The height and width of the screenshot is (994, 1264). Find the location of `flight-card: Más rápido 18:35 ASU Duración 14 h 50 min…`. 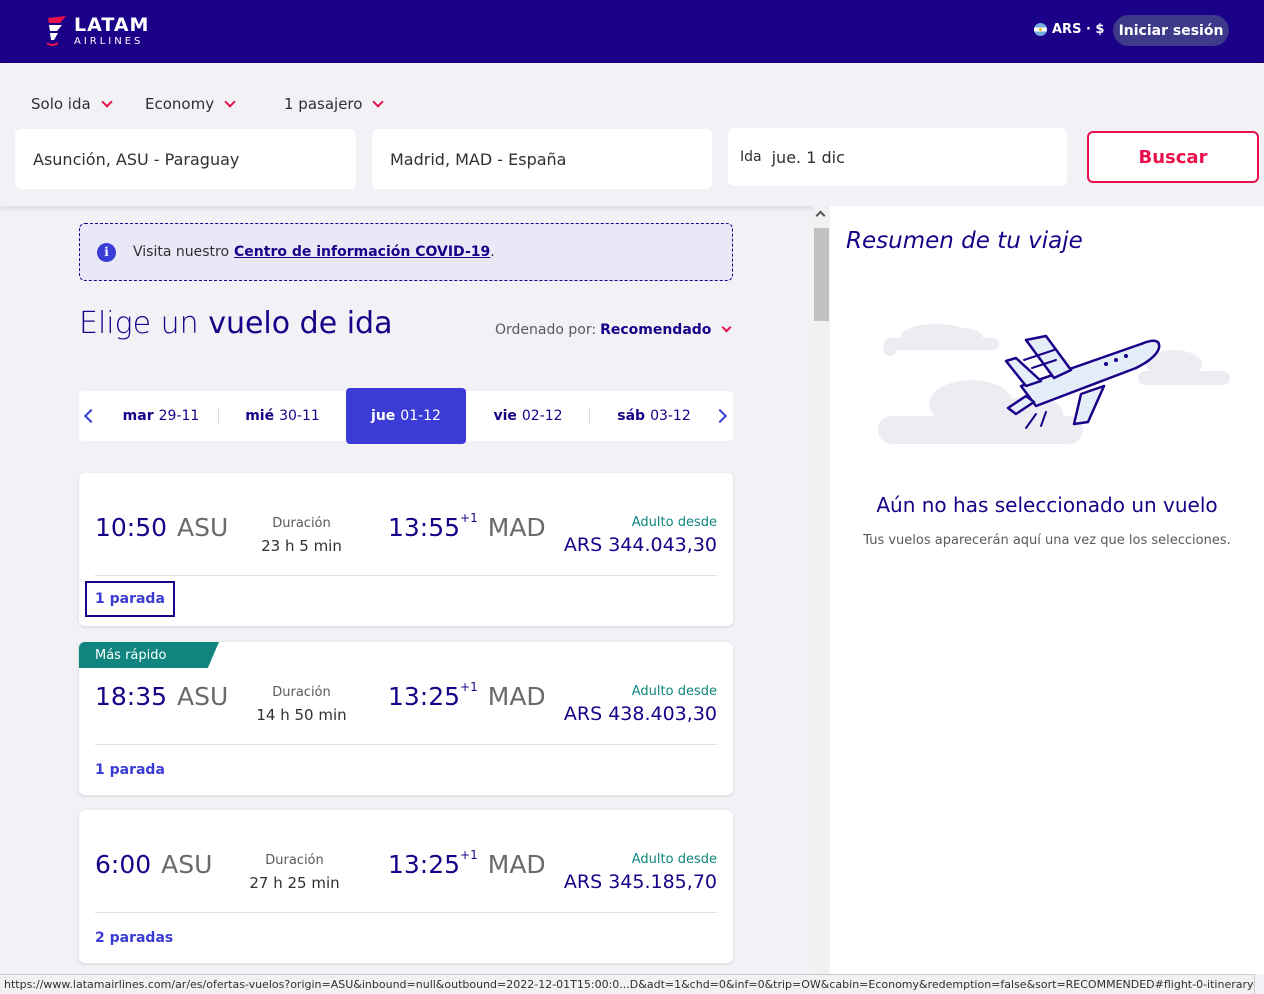

flight-card: Más rápido 18:35 ASU Duración 14 h 50 min… is located at coordinates (406, 718).